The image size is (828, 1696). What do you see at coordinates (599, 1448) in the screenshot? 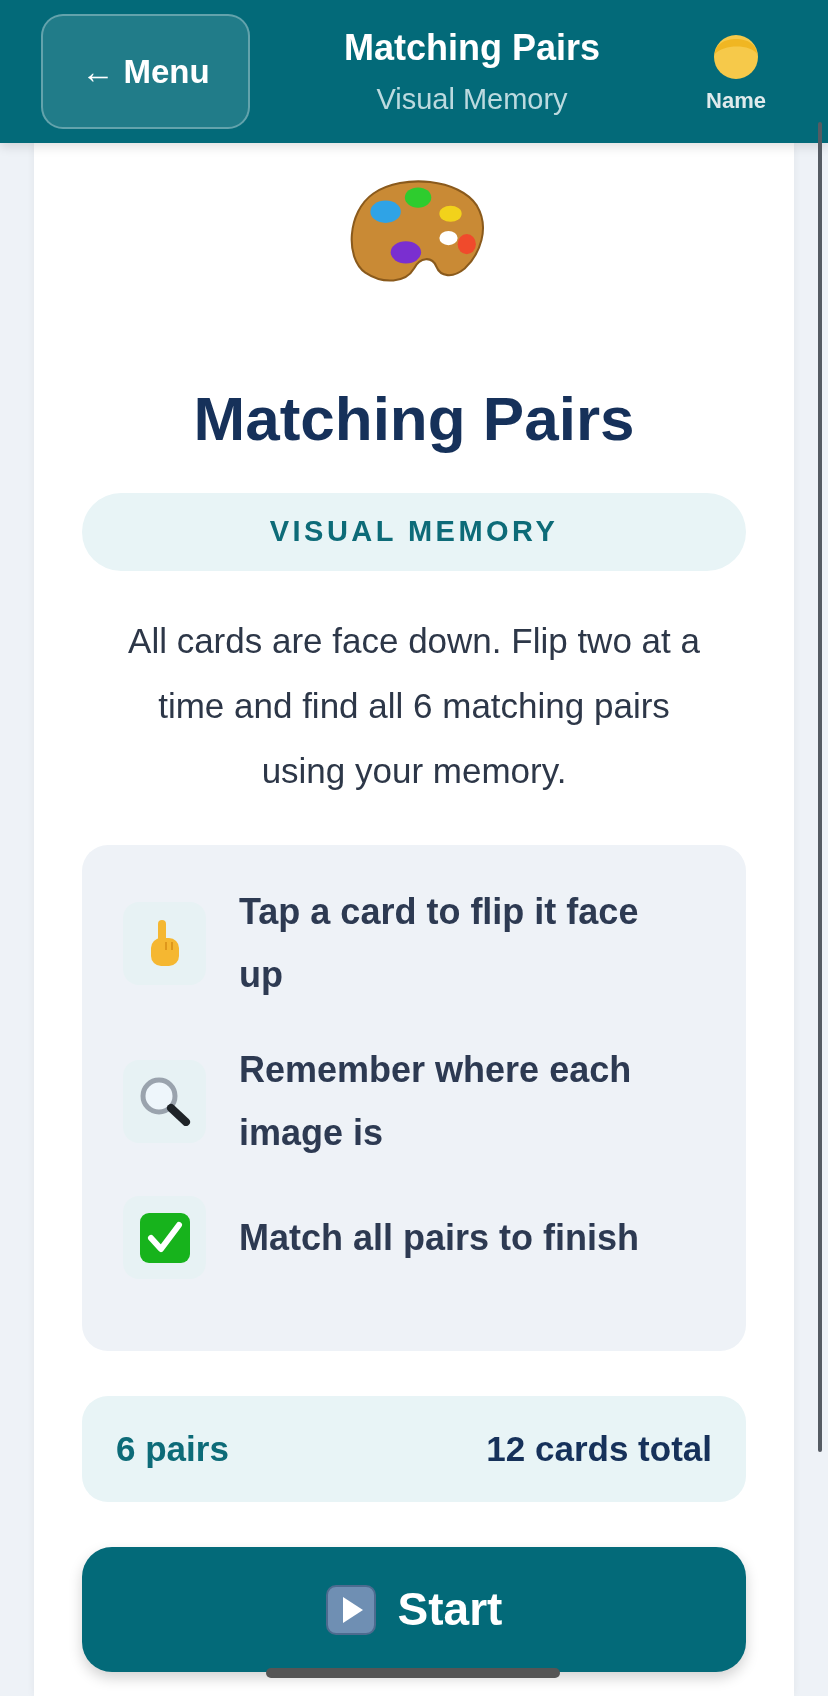
I see `cards-total: 12 cards total` at bounding box center [599, 1448].